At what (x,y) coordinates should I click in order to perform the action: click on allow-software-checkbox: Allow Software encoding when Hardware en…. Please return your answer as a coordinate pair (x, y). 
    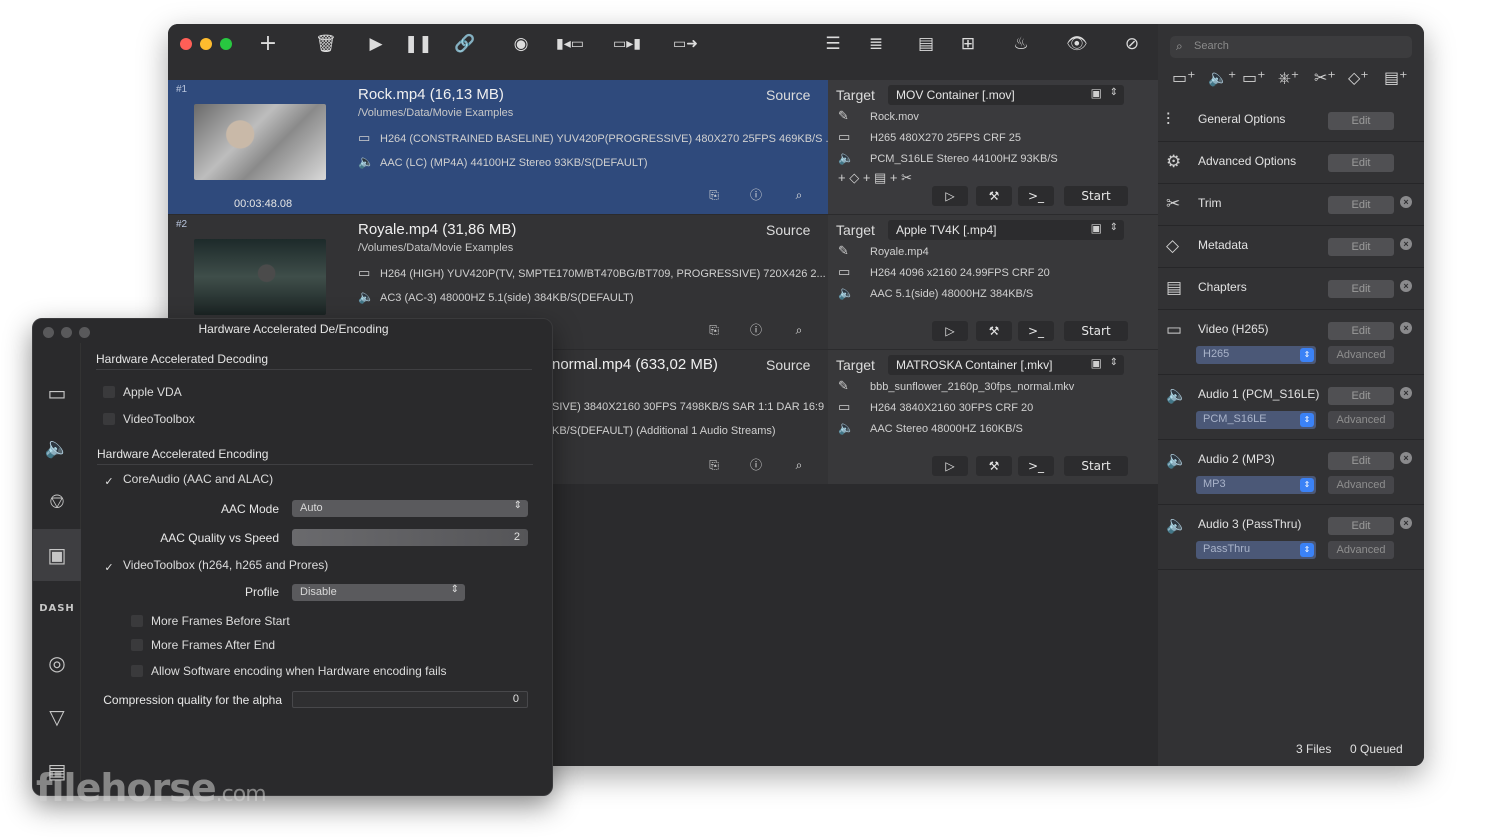
    Looking at the image, I should click on (289, 671).